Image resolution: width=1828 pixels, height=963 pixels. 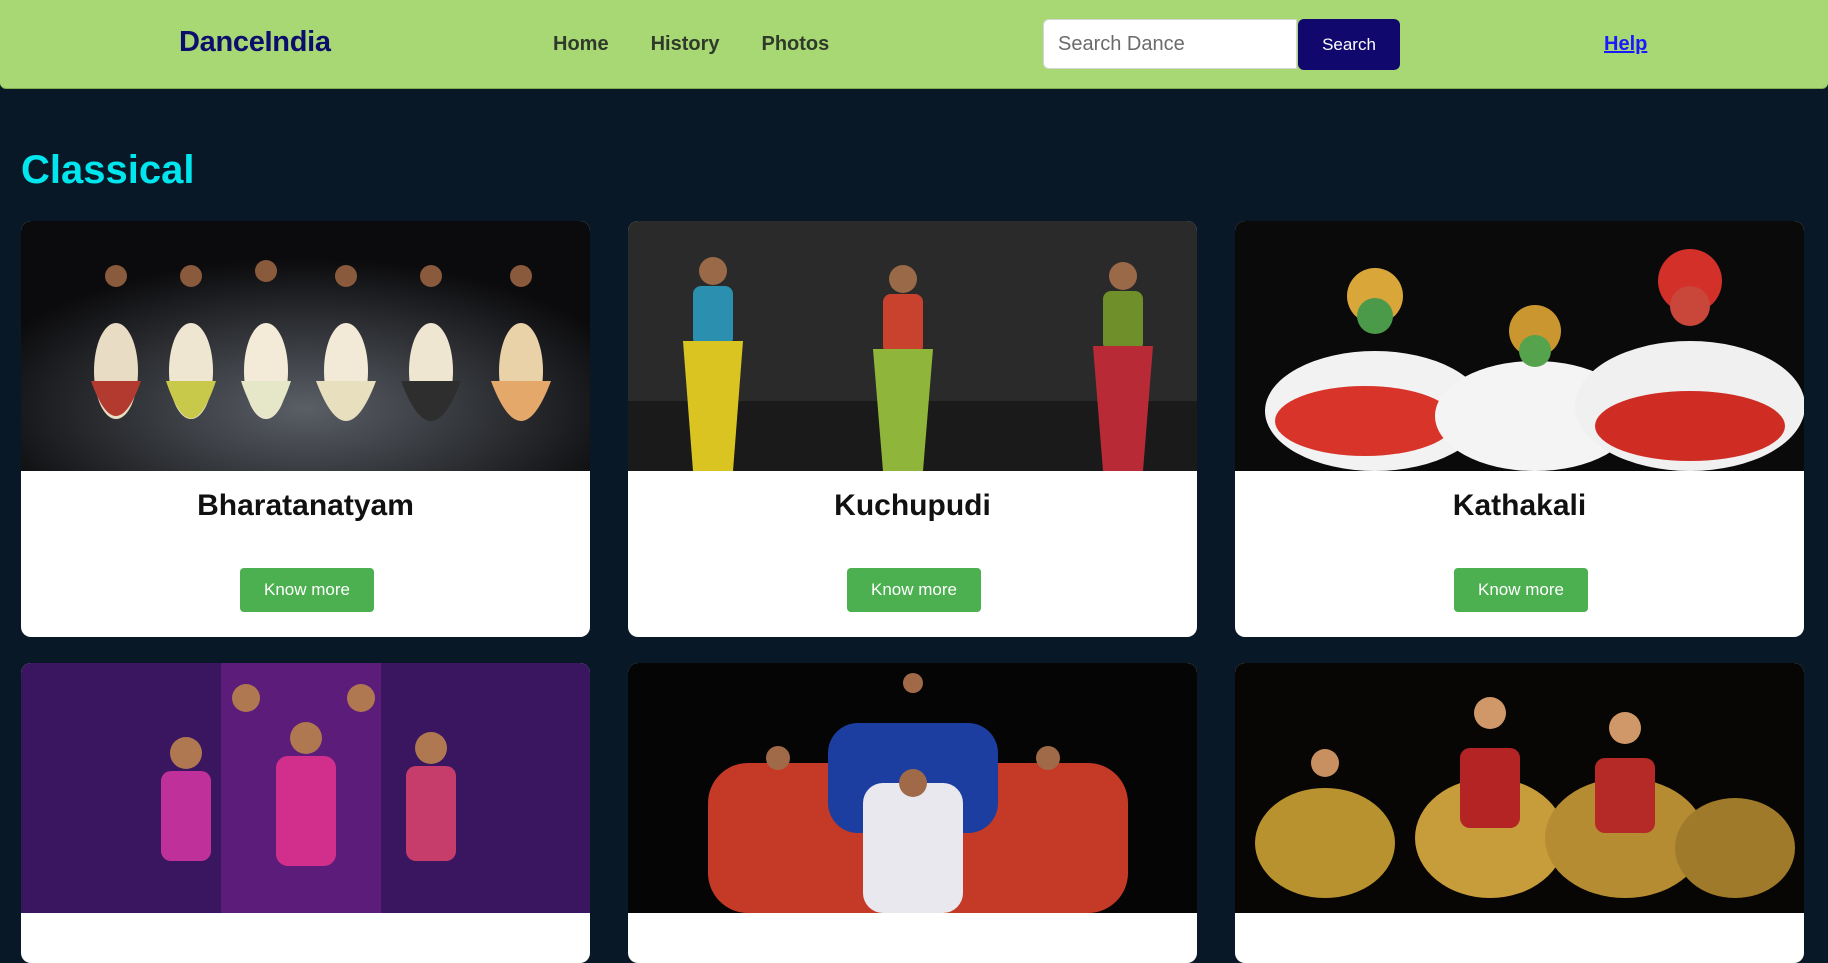 What do you see at coordinates (795, 44) in the screenshot?
I see `nav-photos-link: Photos` at bounding box center [795, 44].